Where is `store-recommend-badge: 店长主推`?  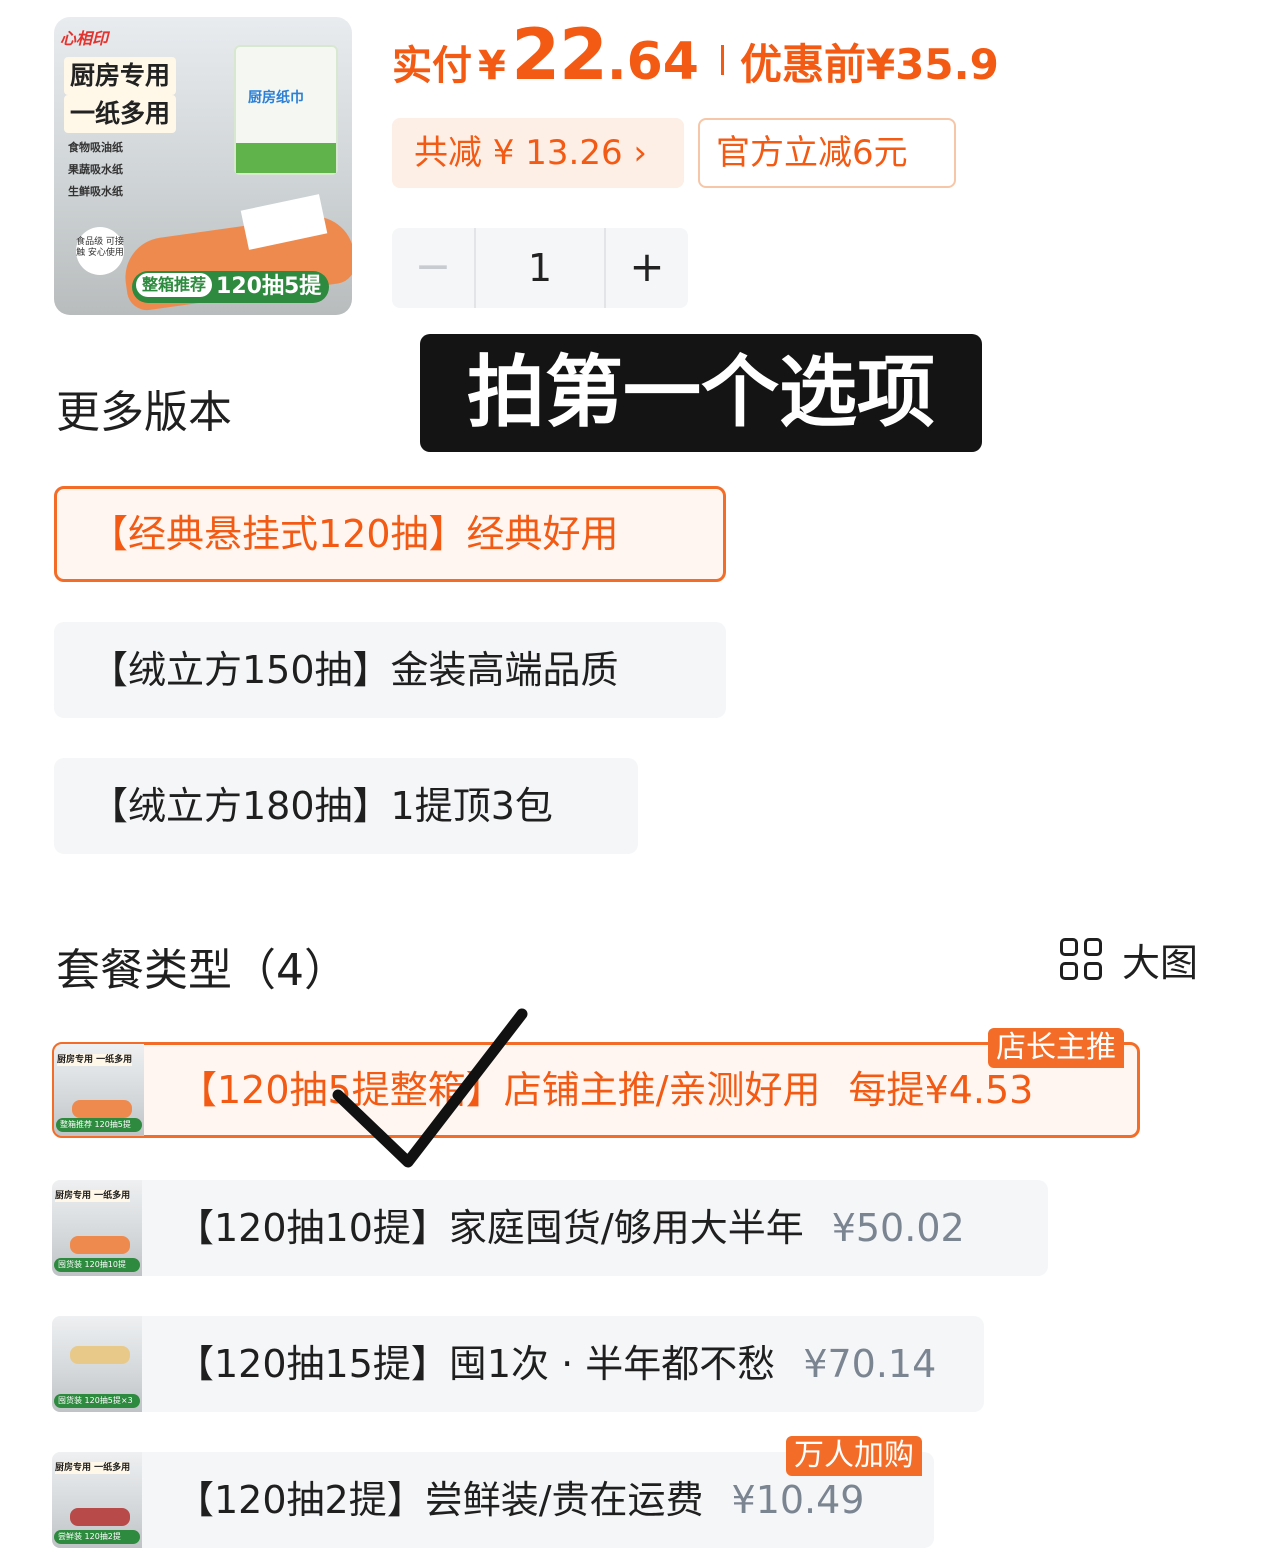
store-recommend-badge: 店长主推 is located at coordinates (1056, 1048).